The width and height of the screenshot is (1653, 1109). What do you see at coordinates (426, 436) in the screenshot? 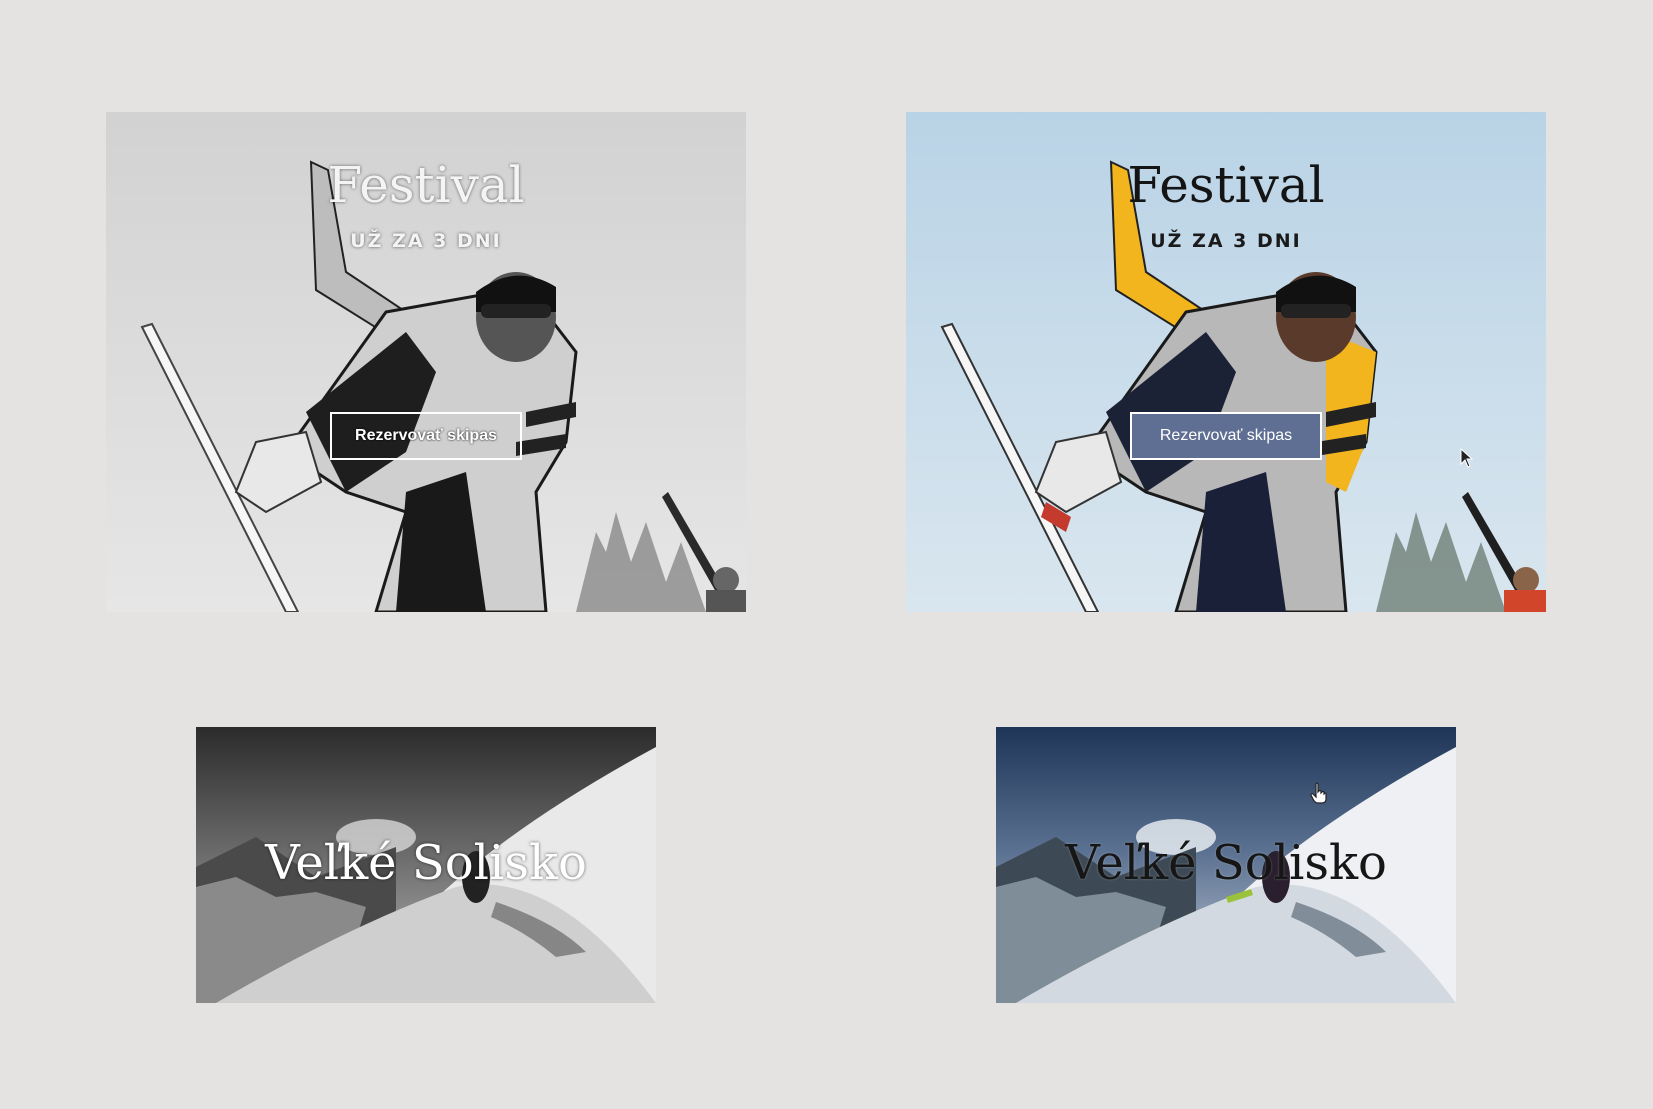
I see `book-skipass-button: Rezervovať skipas` at bounding box center [426, 436].